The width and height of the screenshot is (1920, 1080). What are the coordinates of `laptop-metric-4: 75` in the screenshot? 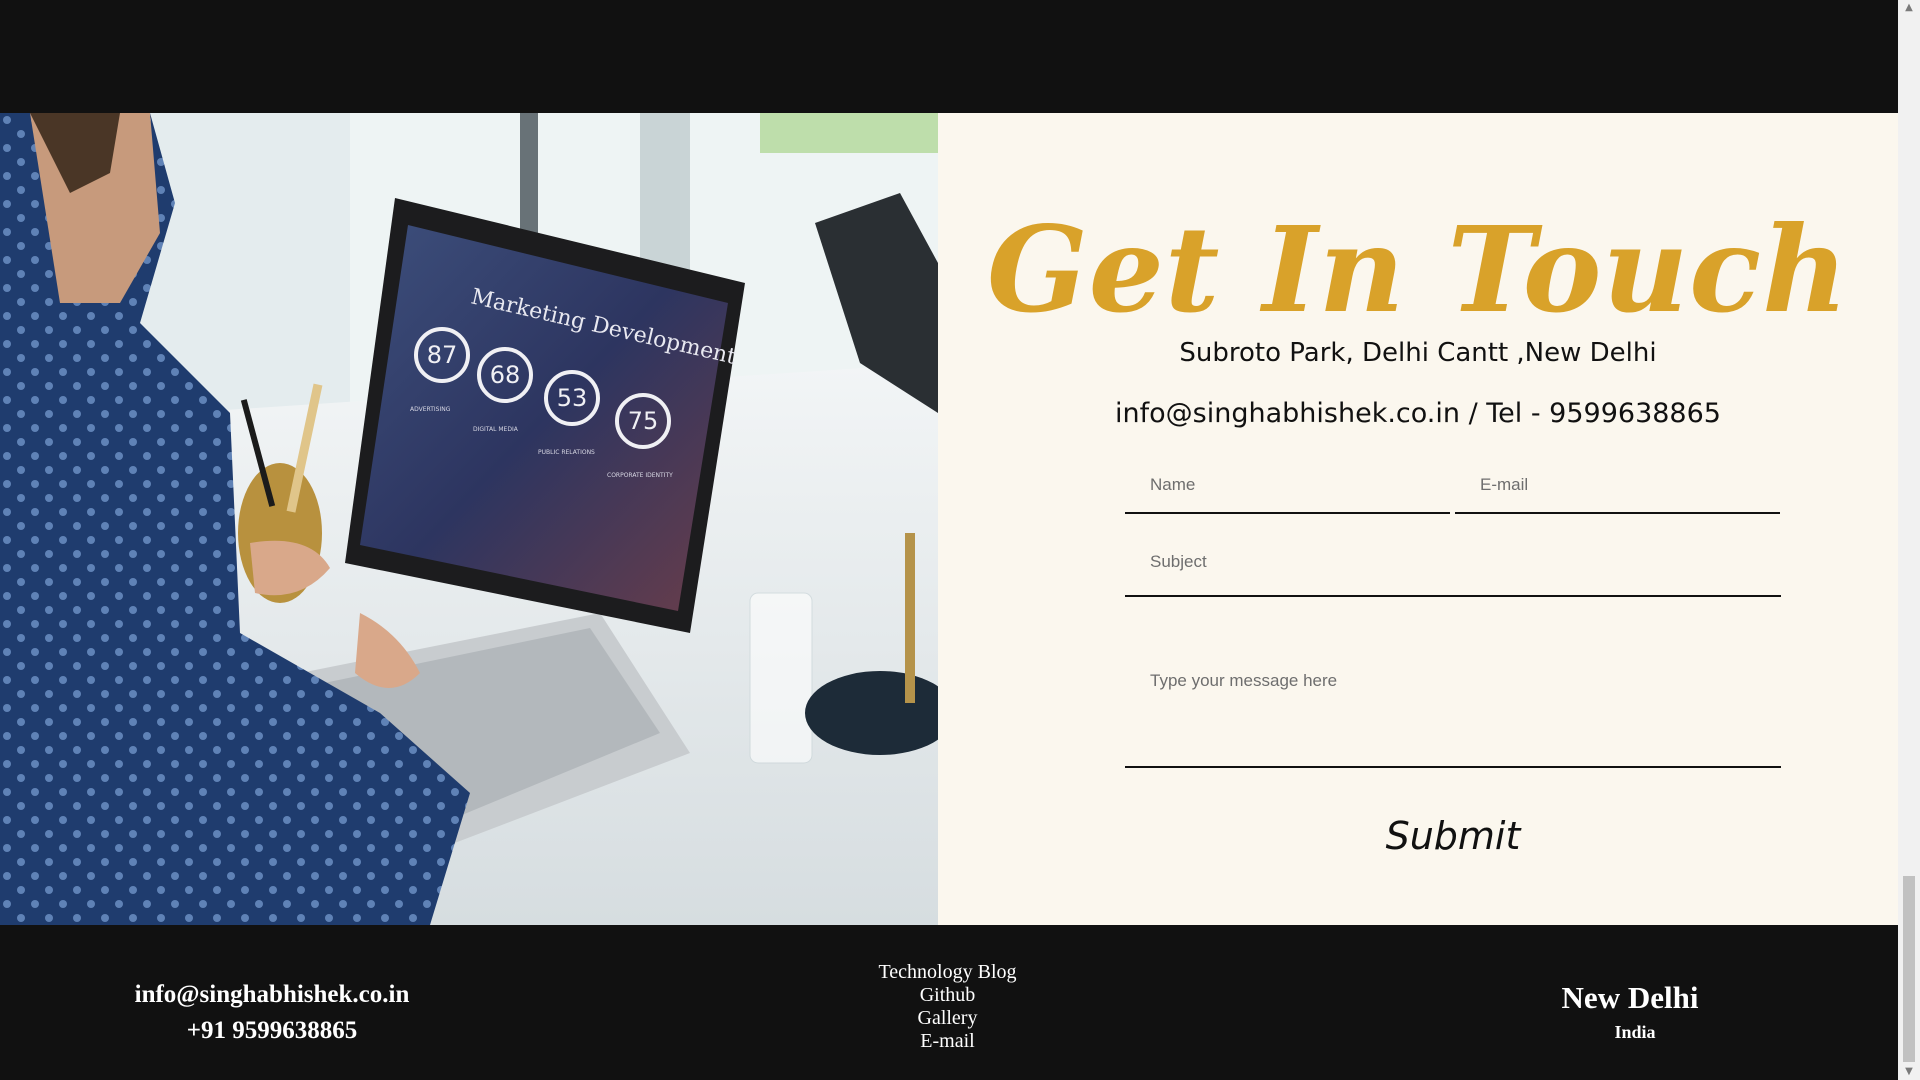 It's located at (643, 421).